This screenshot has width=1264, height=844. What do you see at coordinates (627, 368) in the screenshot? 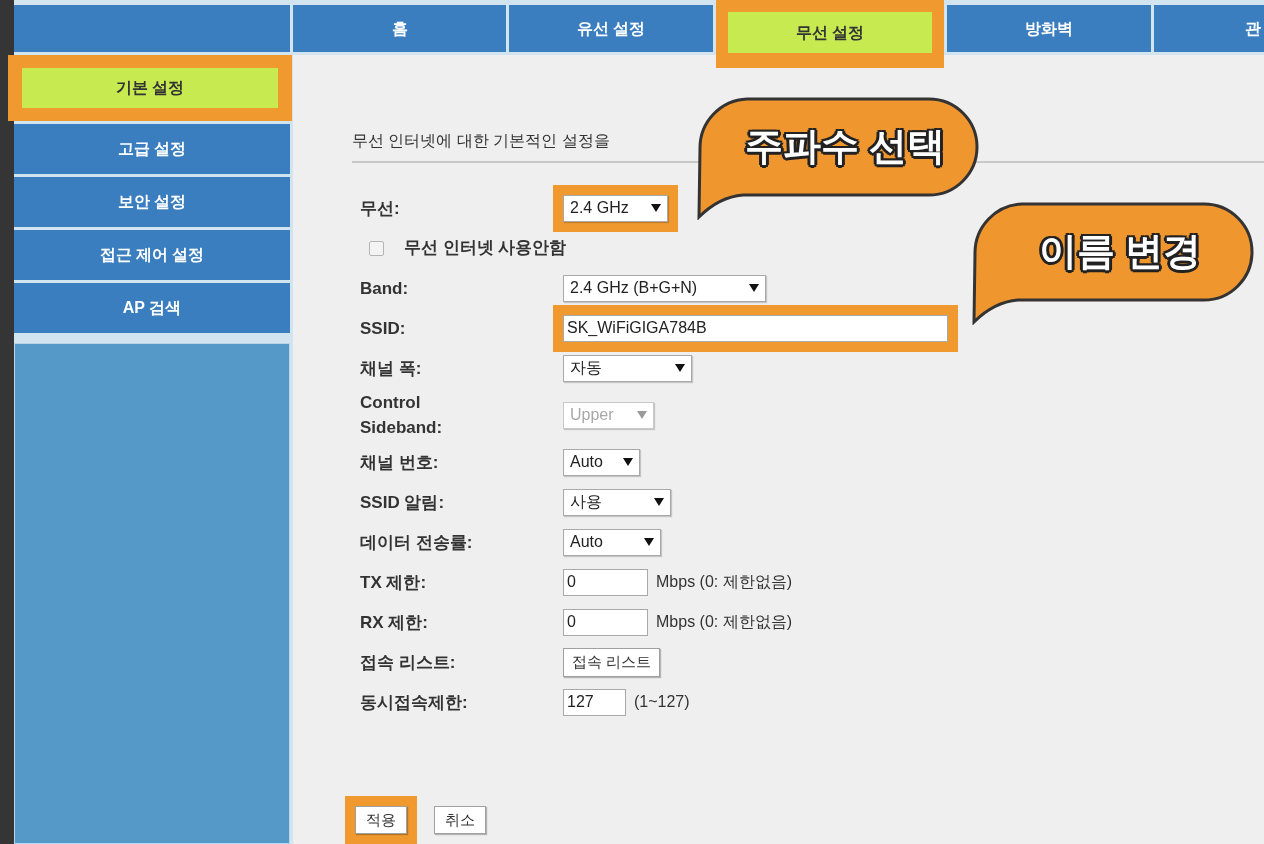
I see `dropdown: 자동` at bounding box center [627, 368].